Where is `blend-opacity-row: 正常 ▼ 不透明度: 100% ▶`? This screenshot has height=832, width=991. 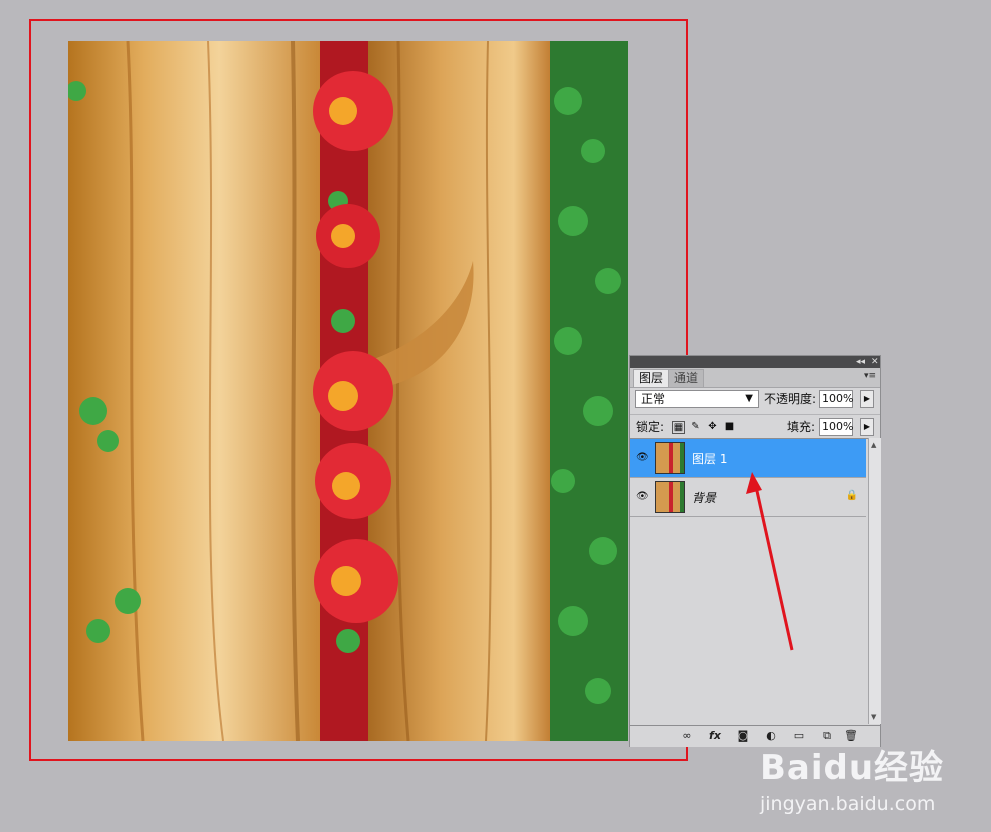 blend-opacity-row: 正常 ▼ 不透明度: 100% ▶ is located at coordinates (755, 400).